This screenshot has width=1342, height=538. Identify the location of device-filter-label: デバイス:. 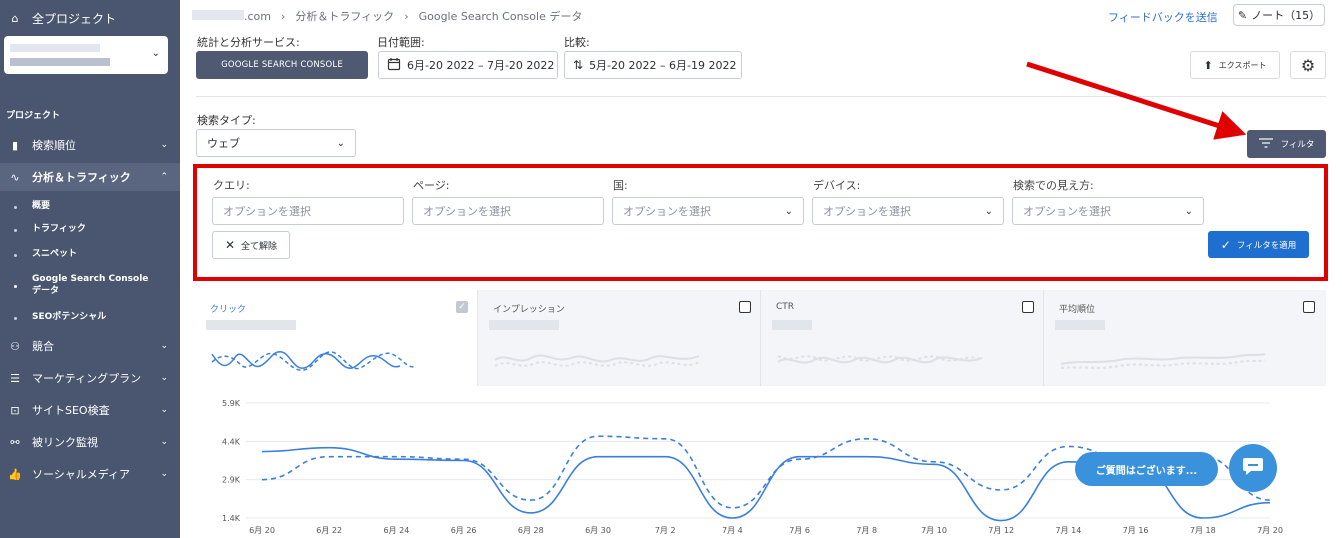
(837, 185).